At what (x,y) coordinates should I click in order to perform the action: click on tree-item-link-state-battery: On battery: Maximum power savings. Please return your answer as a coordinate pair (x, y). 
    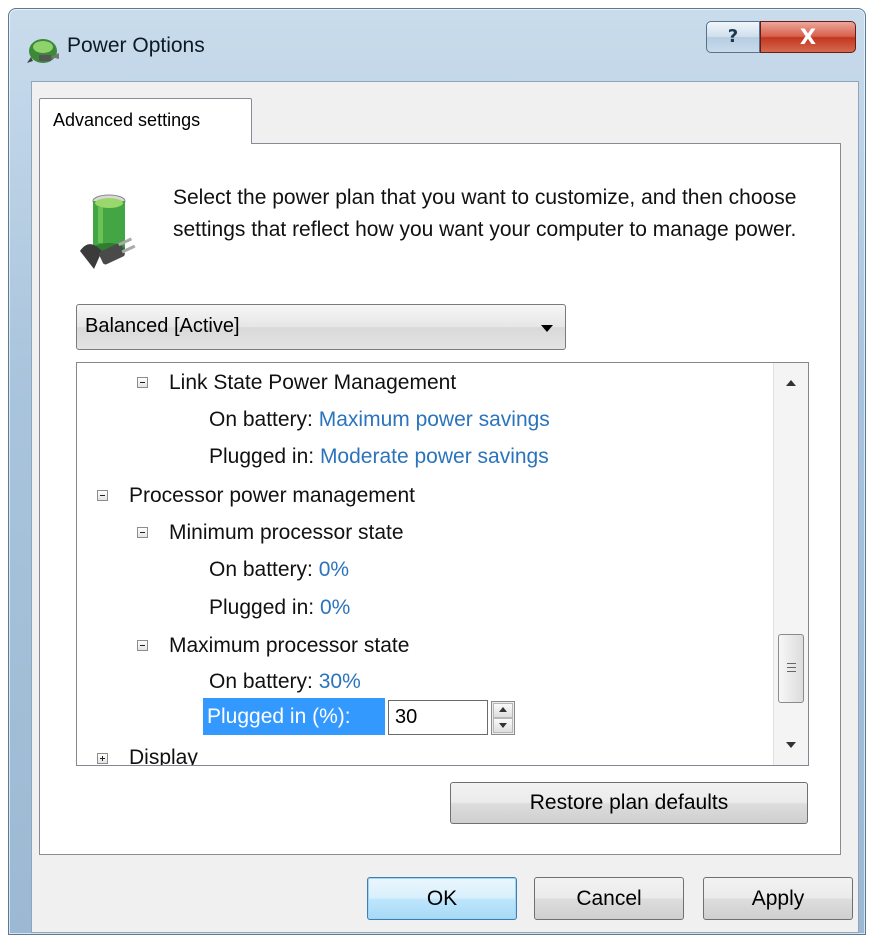
    Looking at the image, I should click on (379, 420).